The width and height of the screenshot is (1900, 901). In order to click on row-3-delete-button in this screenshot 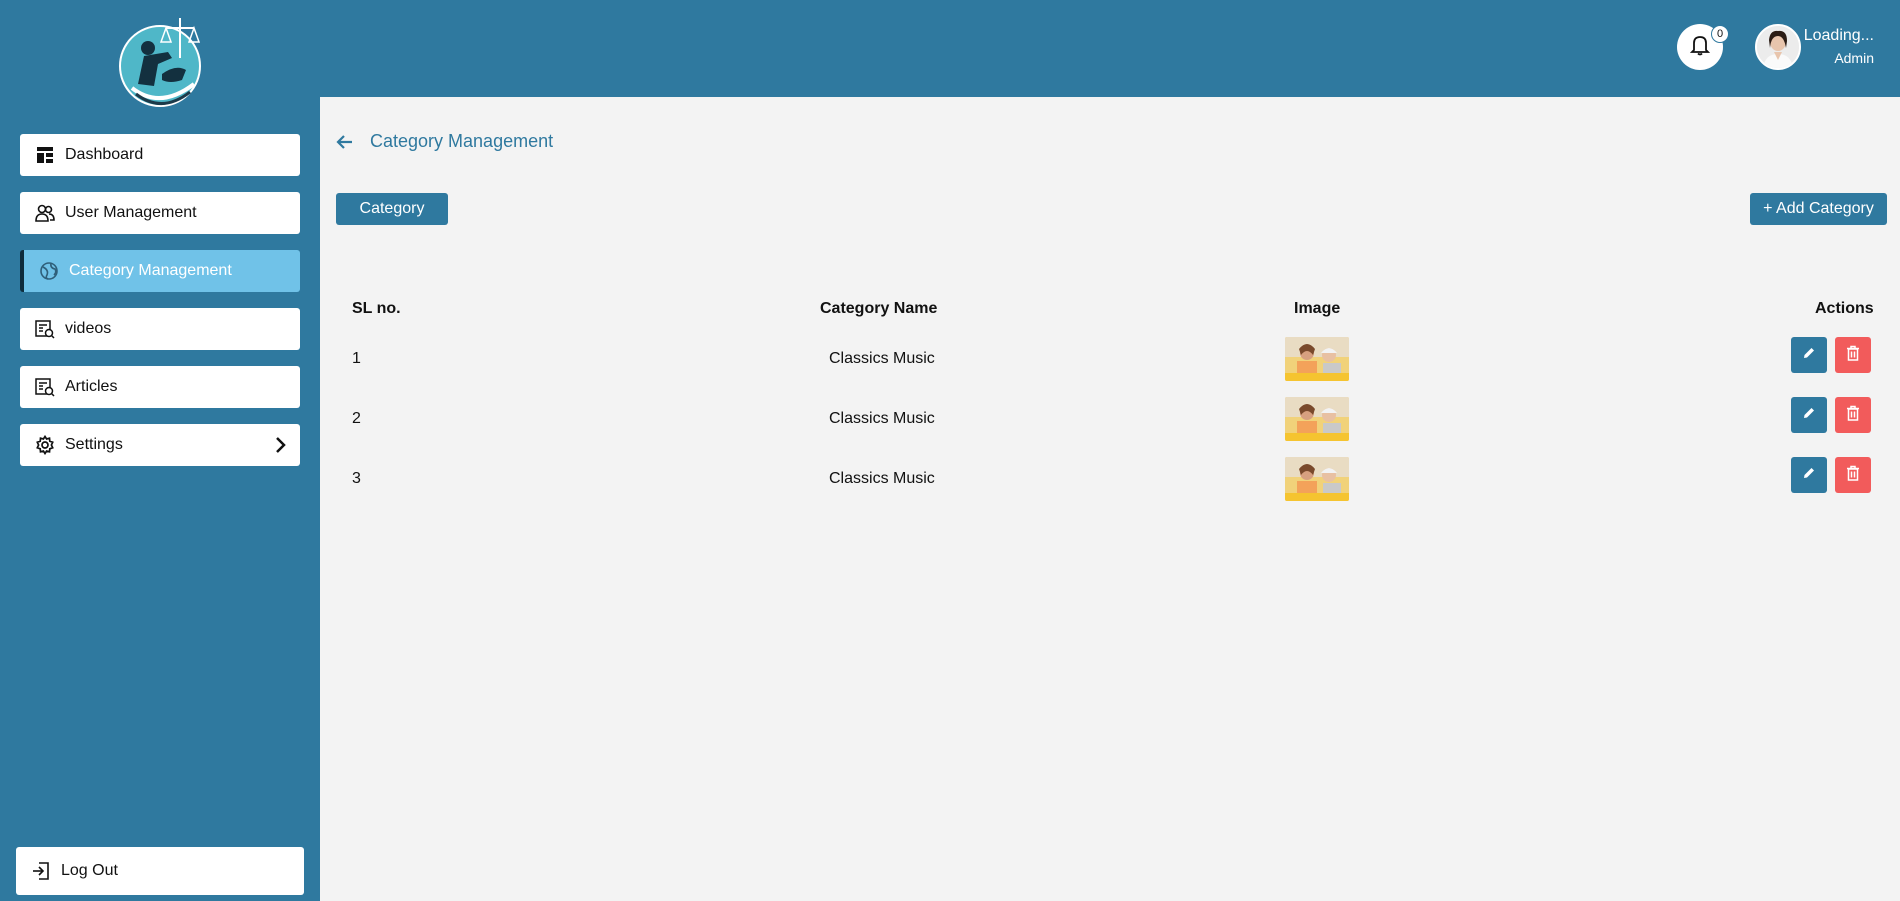, I will do `click(1853, 475)`.